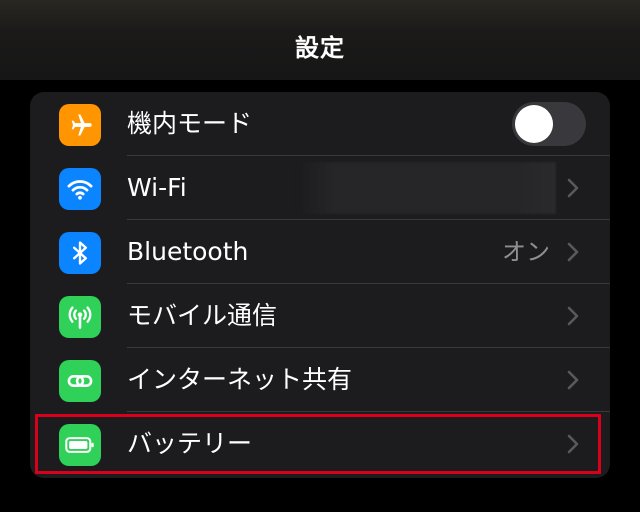 This screenshot has height=512, width=640. I want to click on settings-row-wifi: Wi-Fi, so click(320, 188).